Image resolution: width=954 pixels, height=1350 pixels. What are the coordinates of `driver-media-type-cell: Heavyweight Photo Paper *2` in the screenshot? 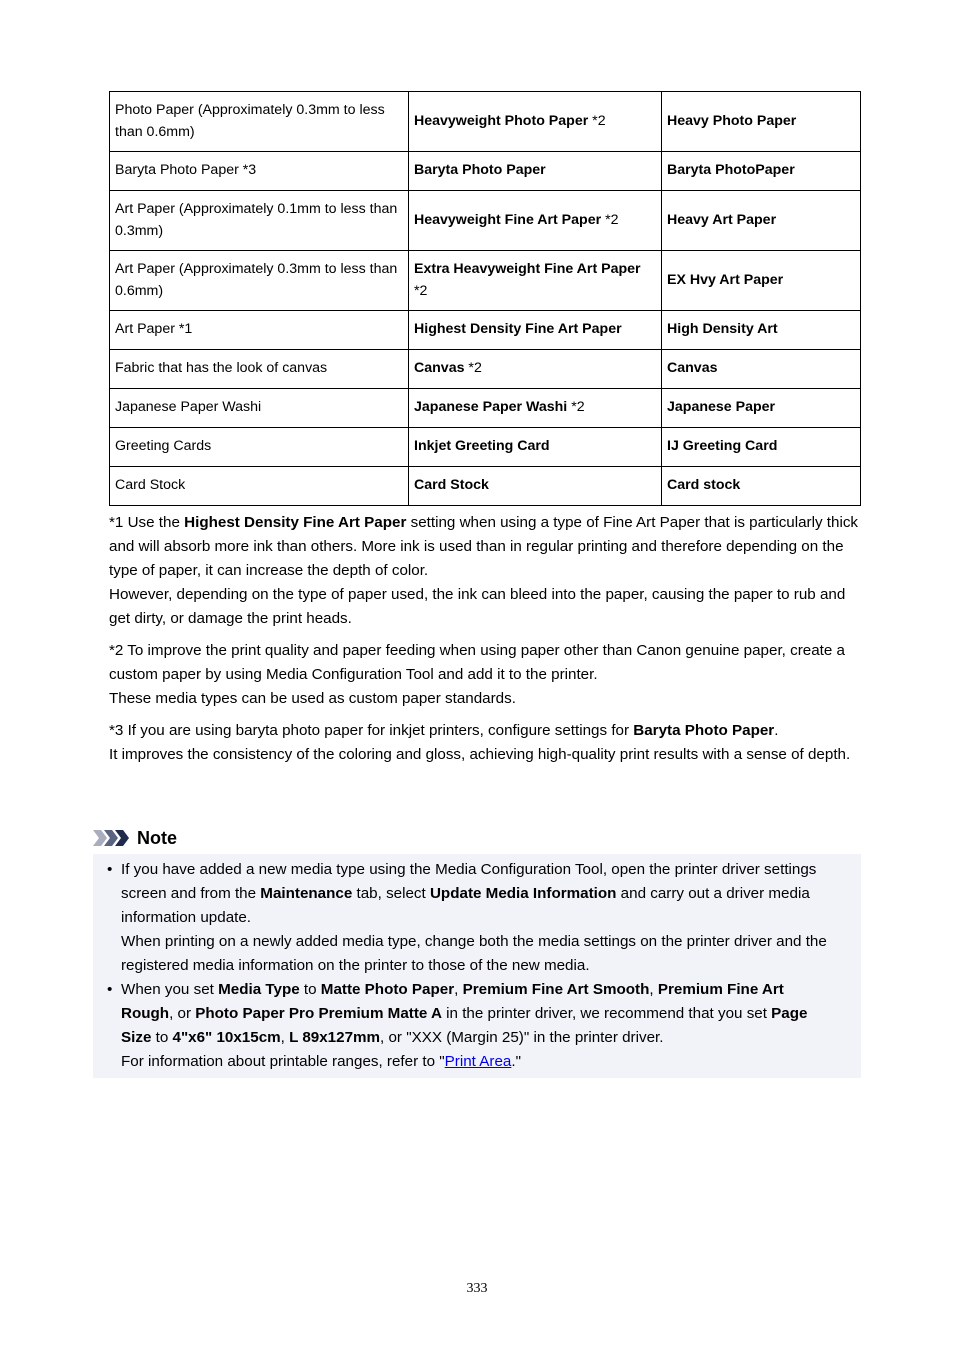 It's located at (535, 121).